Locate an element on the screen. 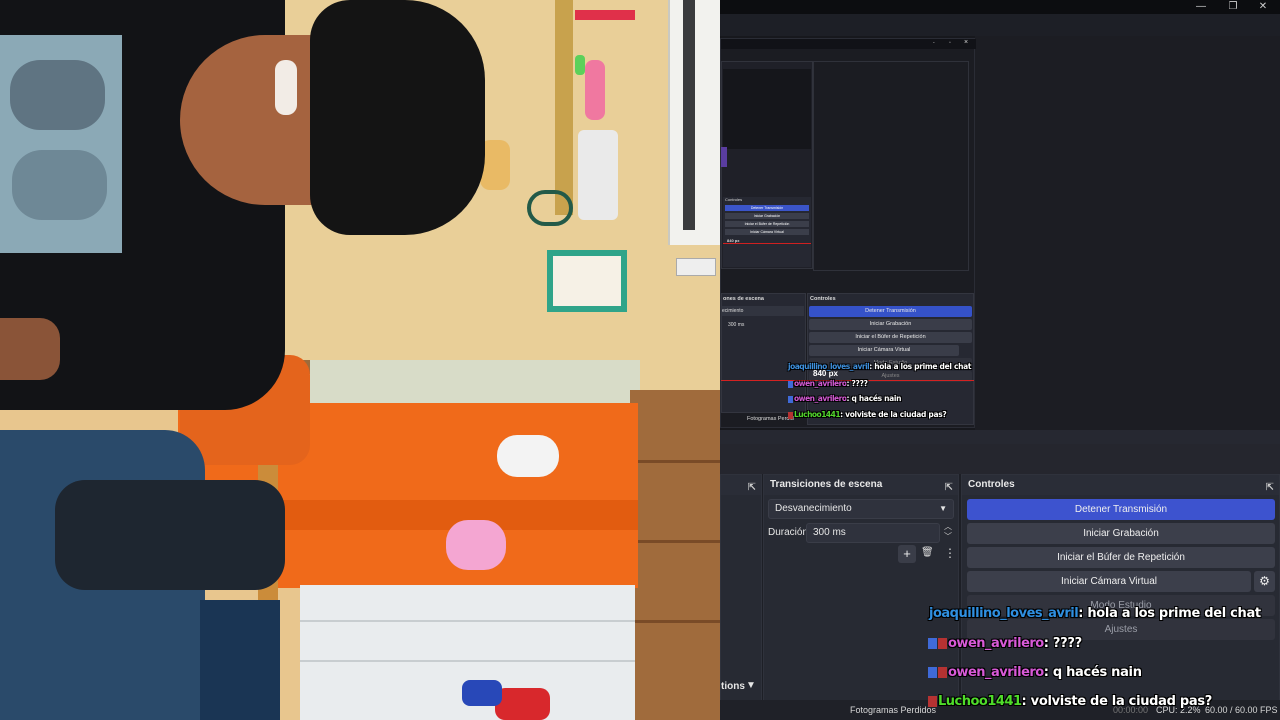 The height and width of the screenshot is (720, 1280). mario-figure is located at coordinates (522, 704).